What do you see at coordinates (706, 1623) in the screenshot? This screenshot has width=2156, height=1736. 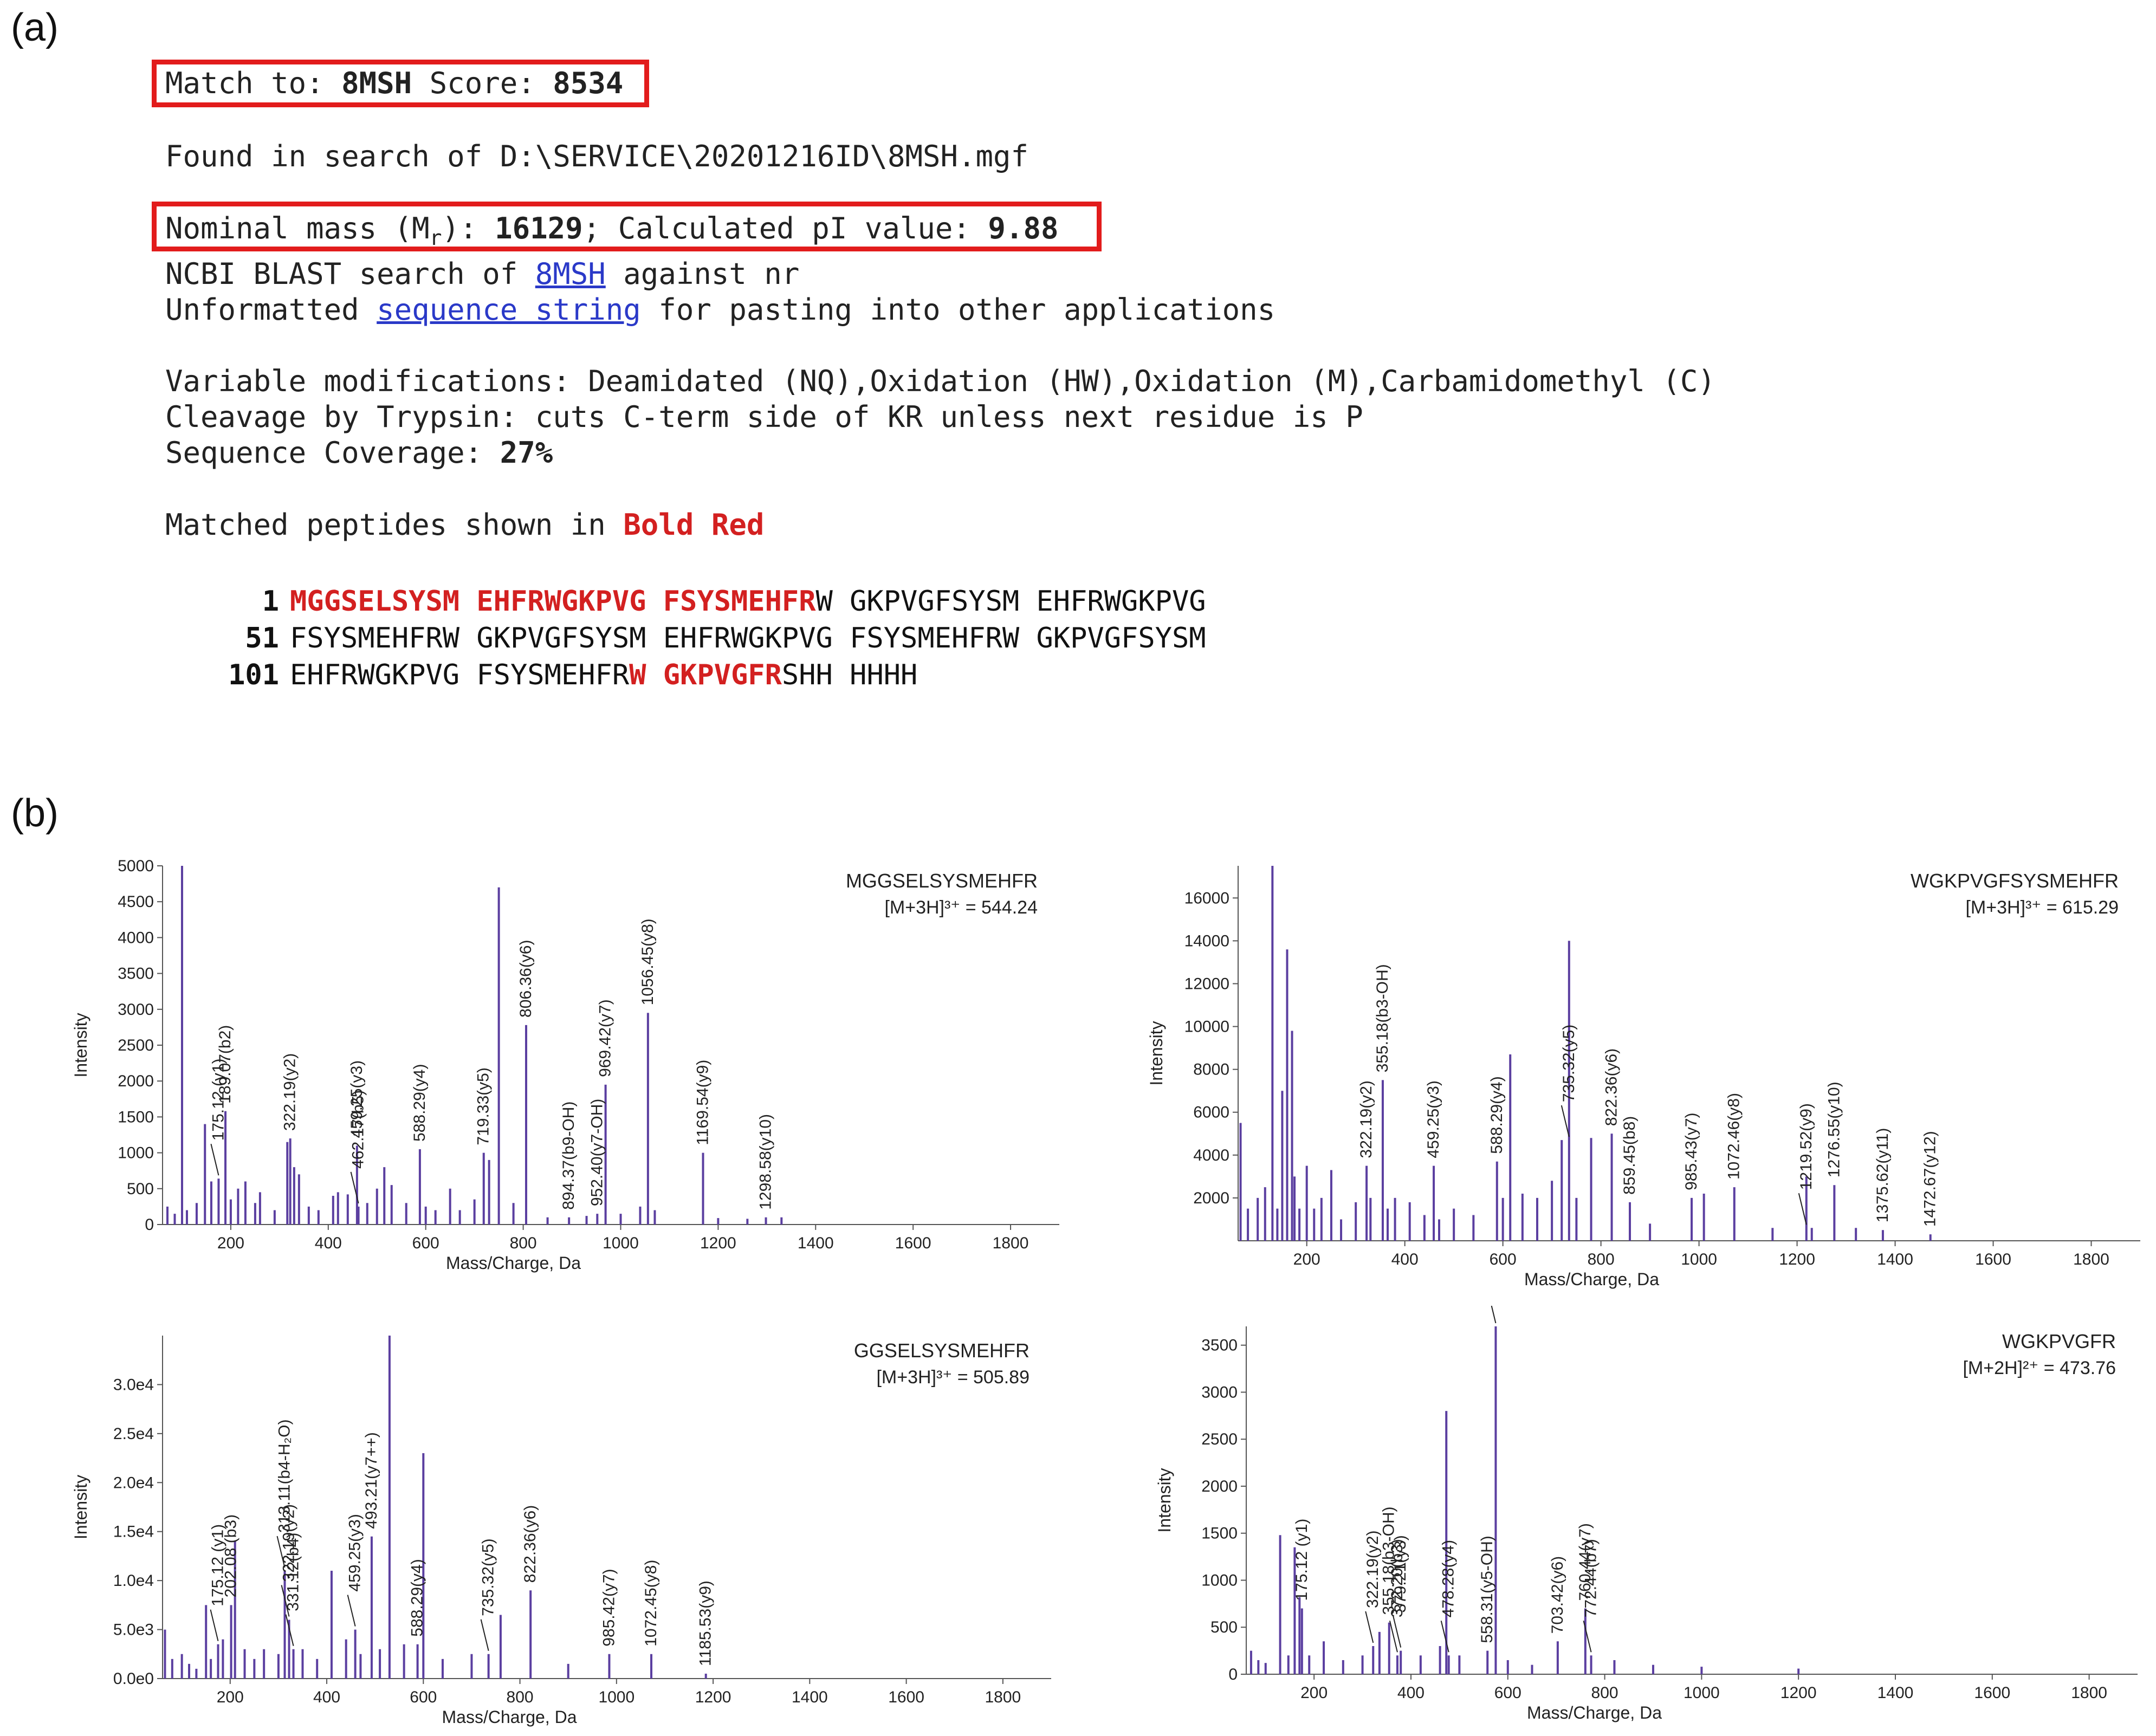 I see `peak-annotation: 1185.53(y9)` at bounding box center [706, 1623].